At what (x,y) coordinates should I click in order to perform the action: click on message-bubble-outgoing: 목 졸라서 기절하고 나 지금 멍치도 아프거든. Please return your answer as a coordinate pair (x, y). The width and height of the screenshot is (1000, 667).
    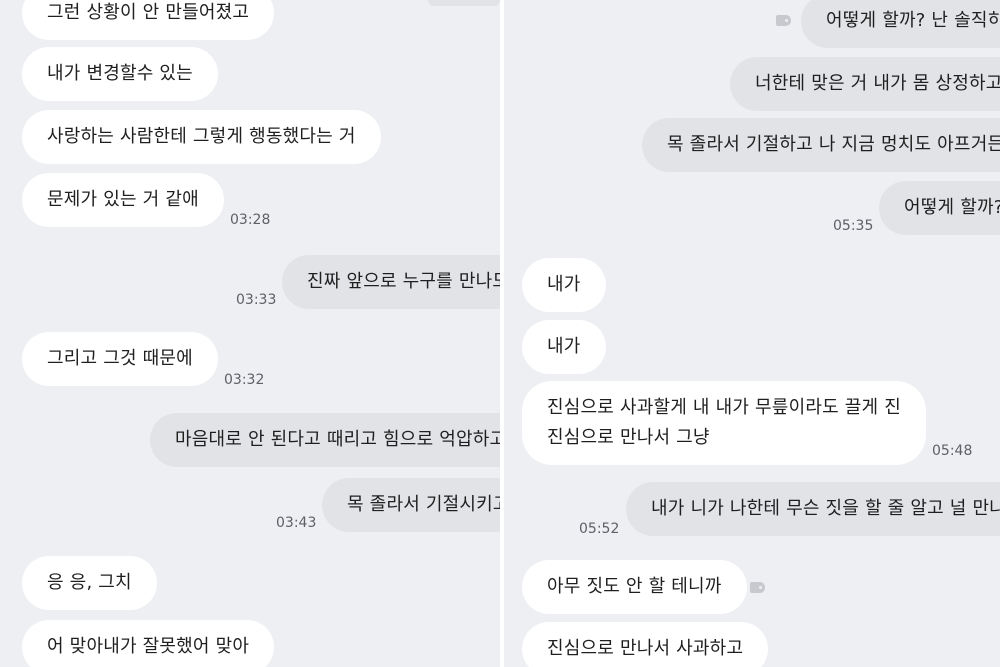
    Looking at the image, I should click on (821, 145).